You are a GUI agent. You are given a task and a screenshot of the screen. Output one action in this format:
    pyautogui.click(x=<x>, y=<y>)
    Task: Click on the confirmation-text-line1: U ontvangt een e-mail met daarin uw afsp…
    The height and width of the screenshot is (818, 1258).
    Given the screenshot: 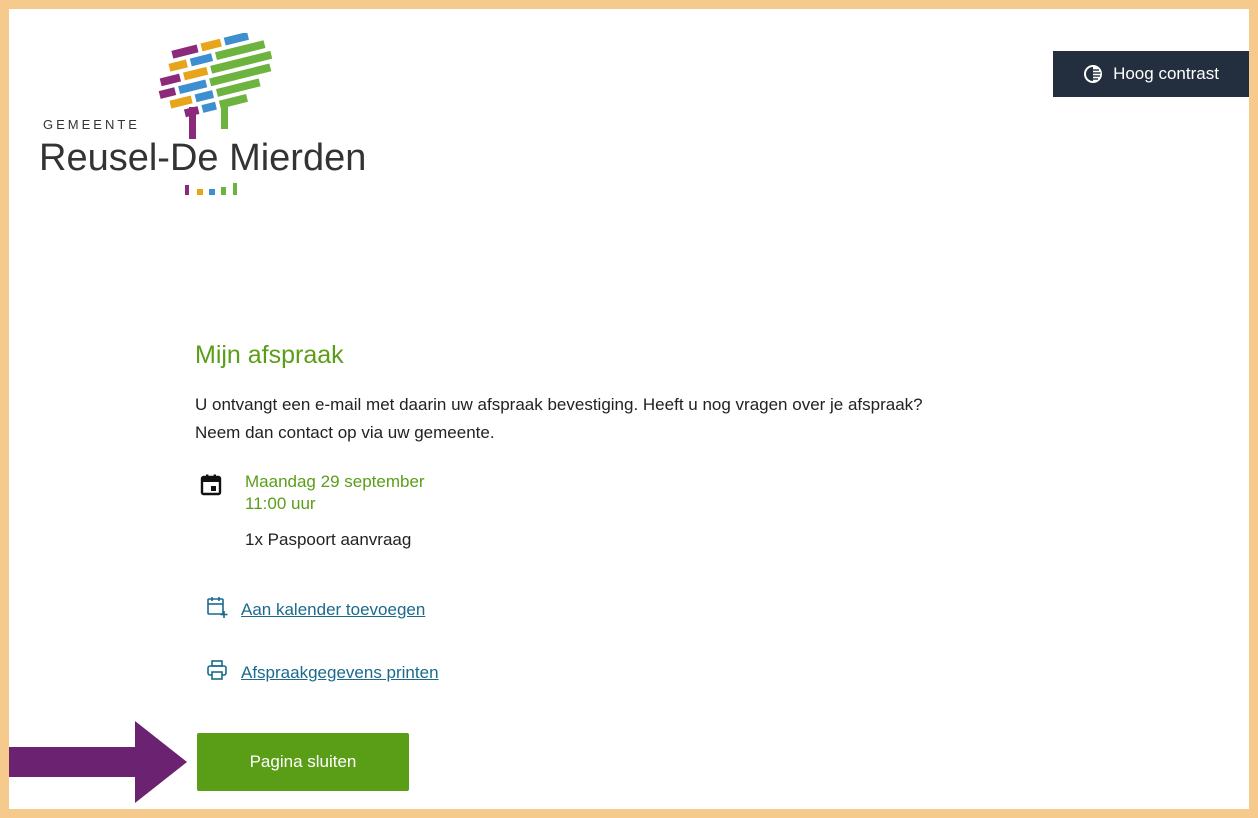 What is the action you would take?
    pyautogui.click(x=559, y=404)
    